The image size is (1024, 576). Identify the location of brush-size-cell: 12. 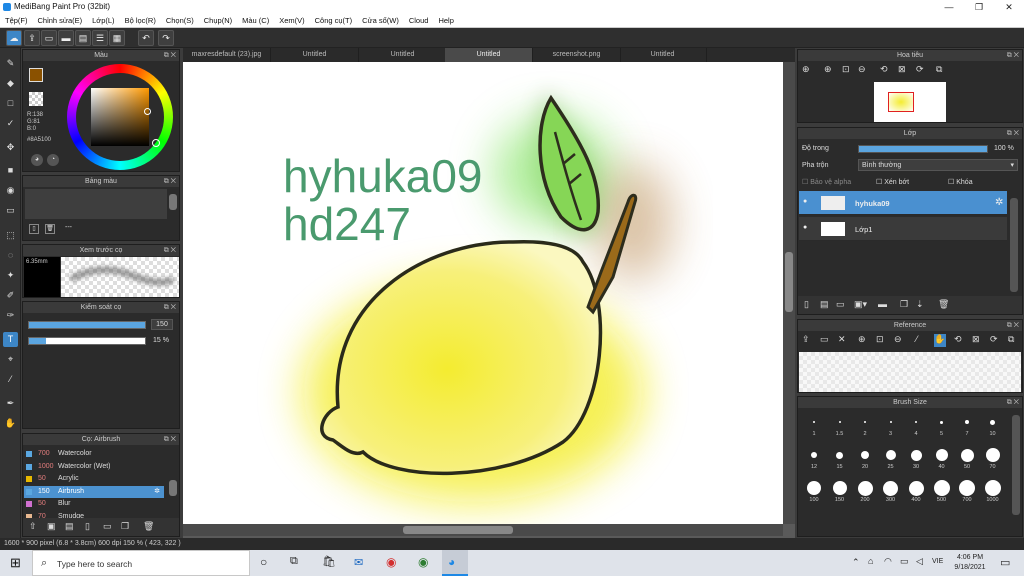
(814, 458).